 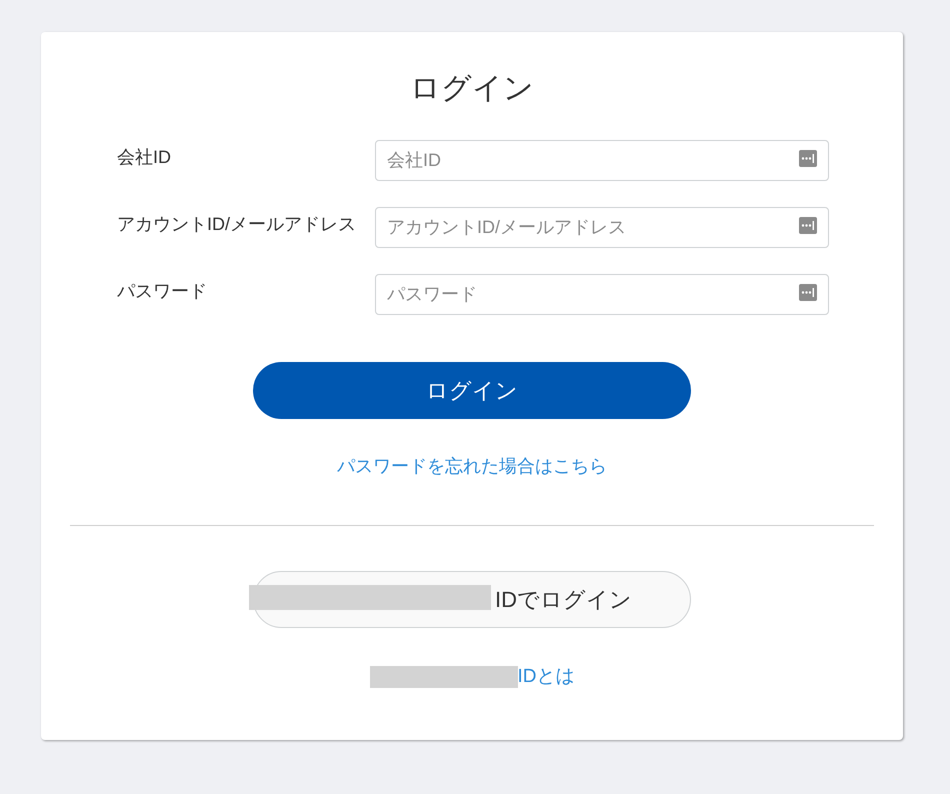 I want to click on login-button: ログイン, so click(x=472, y=390).